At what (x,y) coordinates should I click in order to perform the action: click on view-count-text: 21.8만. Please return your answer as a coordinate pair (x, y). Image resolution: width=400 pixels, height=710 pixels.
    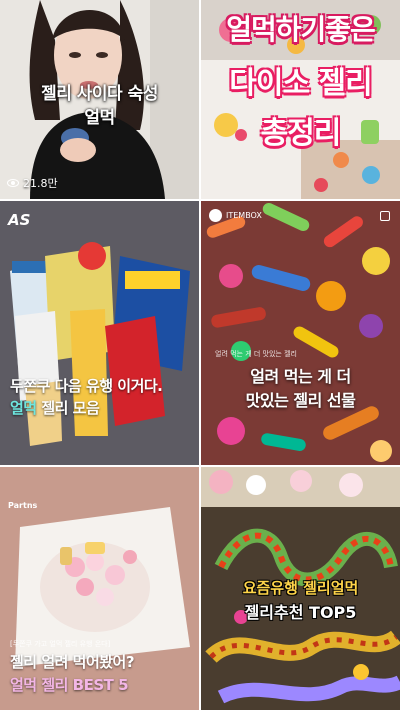
    Looking at the image, I should click on (40, 183).